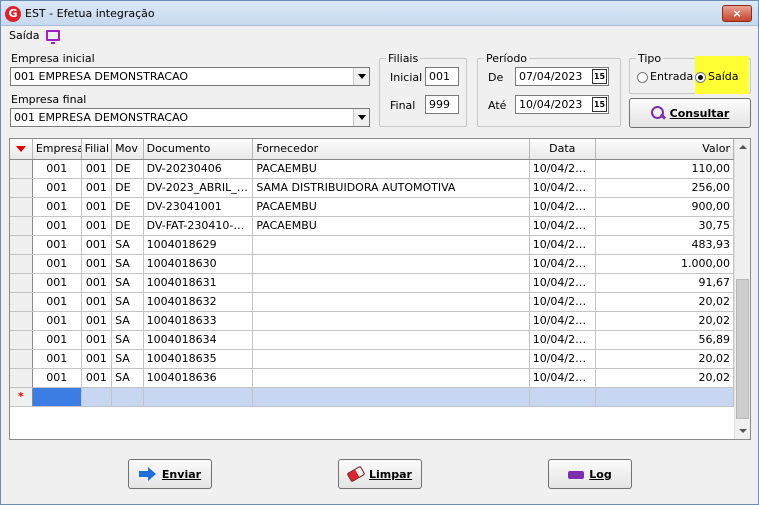 This screenshot has width=759, height=505. What do you see at coordinates (97, 397) in the screenshot?
I see `new-row-cell-filial` at bounding box center [97, 397].